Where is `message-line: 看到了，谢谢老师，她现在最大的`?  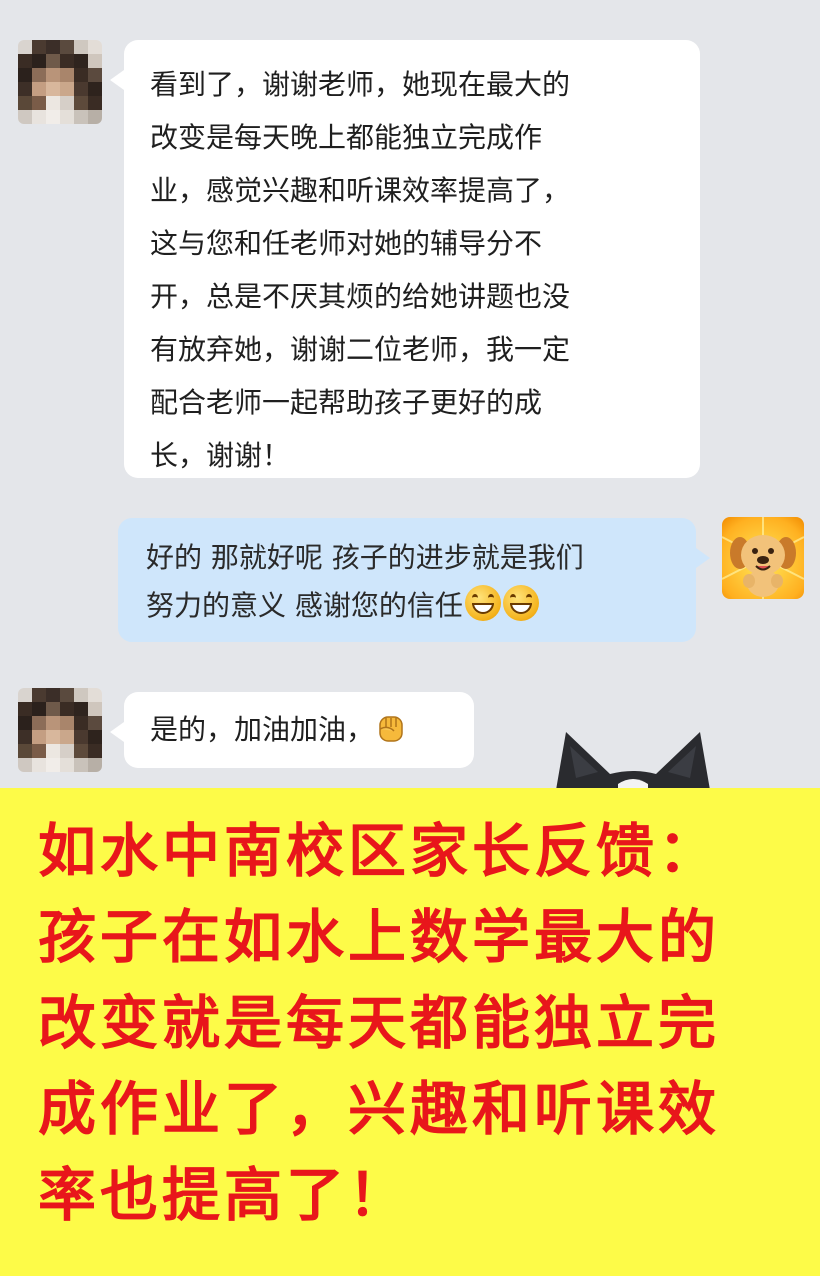 message-line: 看到了，谢谢老师，她现在最大的 is located at coordinates (360, 84).